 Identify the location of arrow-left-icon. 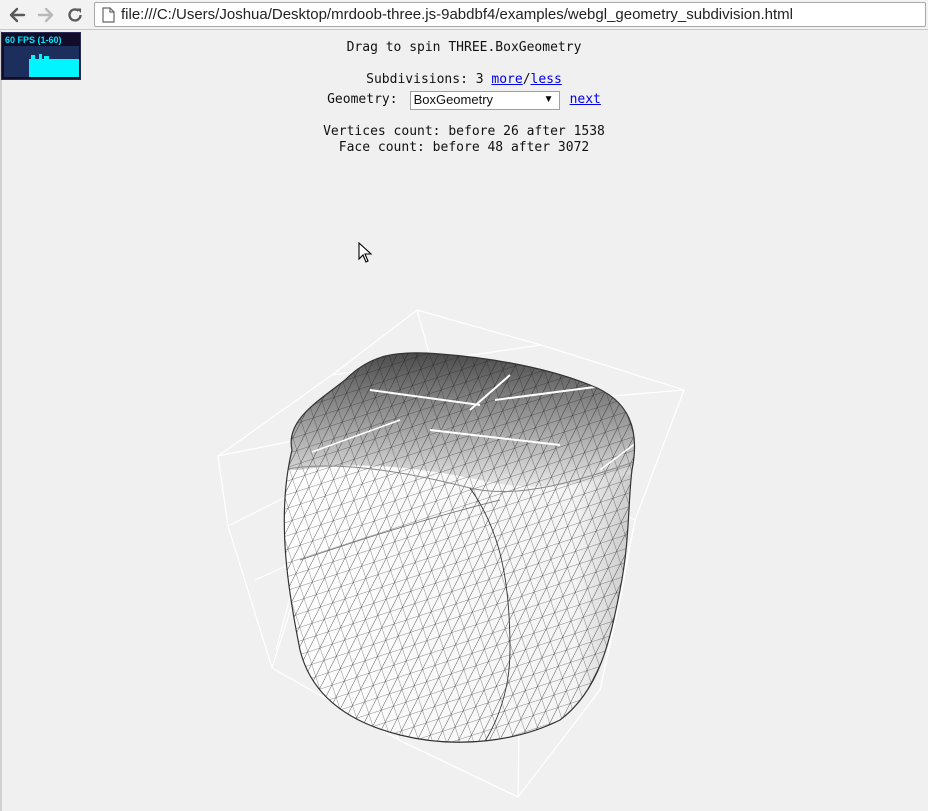
(17, 15).